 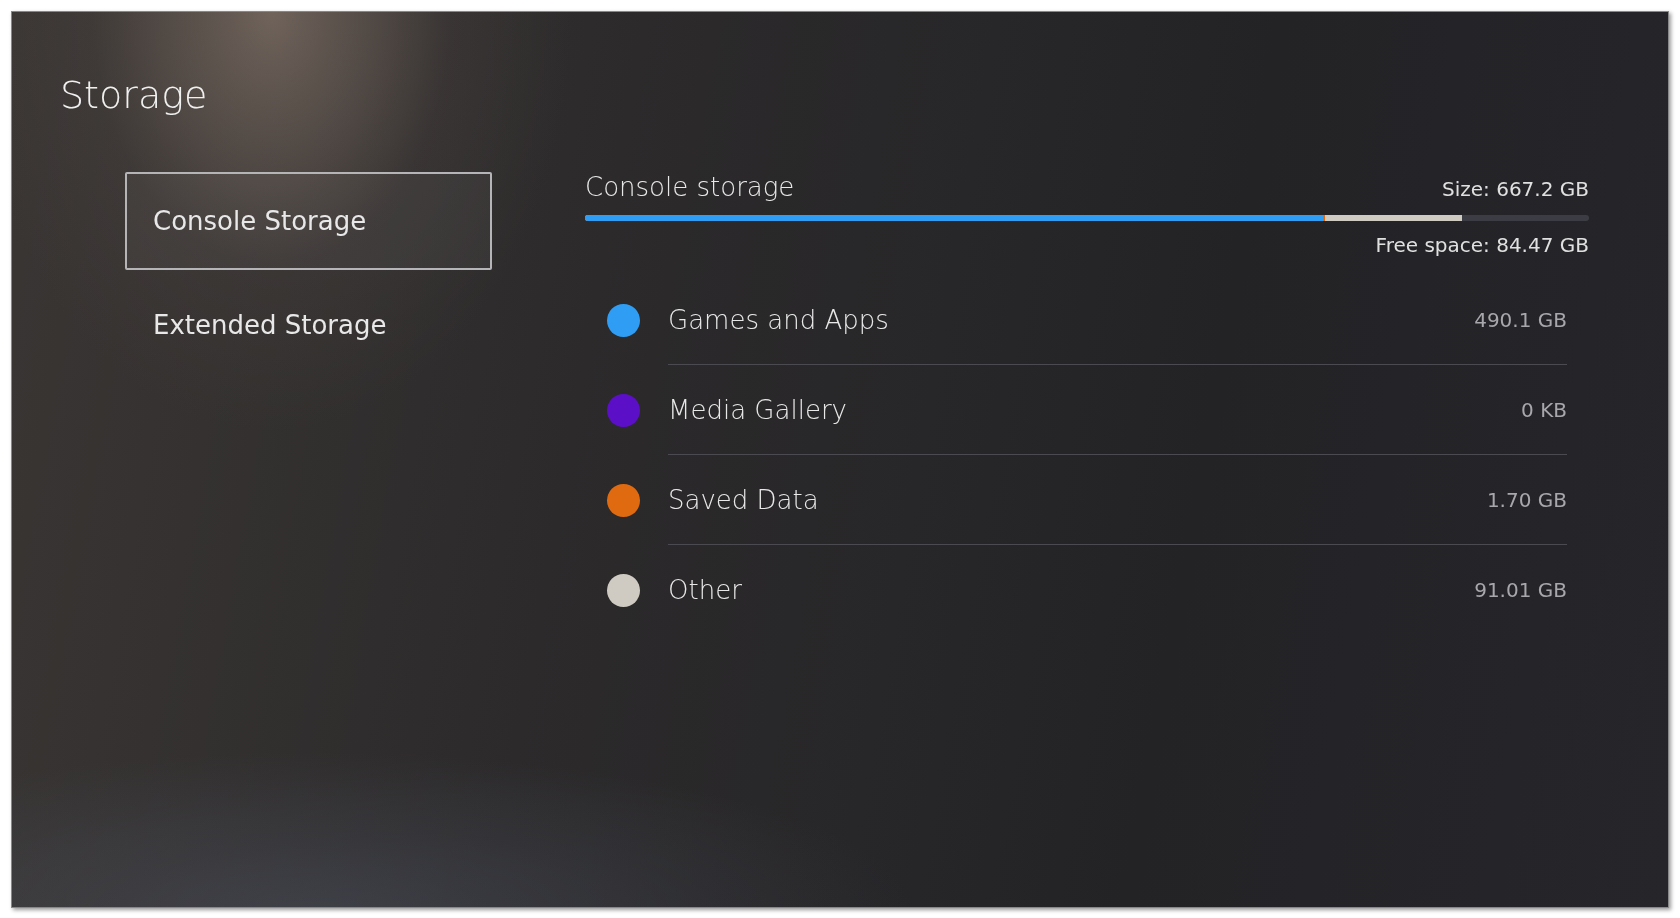 I want to click on sidebar-tab: Console Storage, so click(x=308, y=221).